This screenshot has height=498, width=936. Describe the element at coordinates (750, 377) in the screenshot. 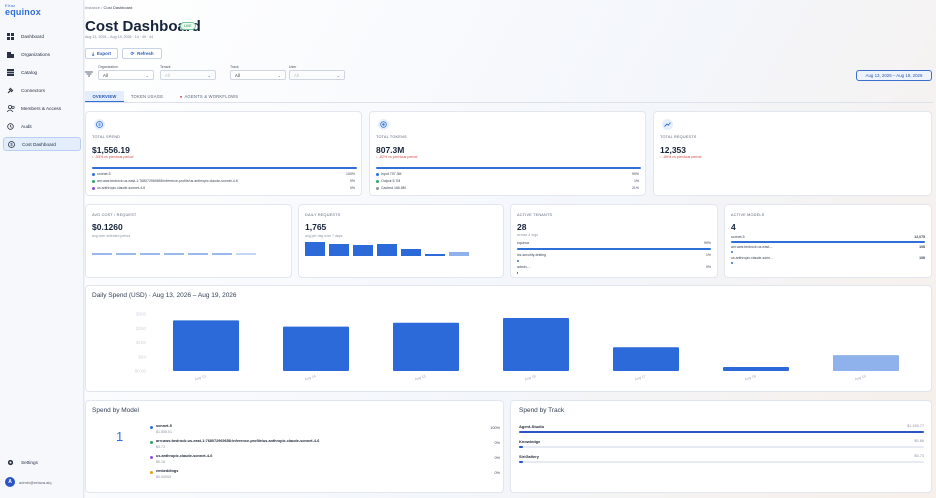

I see `x-tick-label: Aug 18` at that location.